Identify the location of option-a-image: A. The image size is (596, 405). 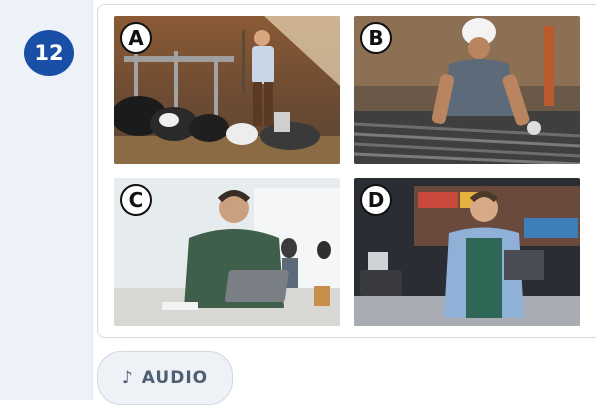
(227, 90).